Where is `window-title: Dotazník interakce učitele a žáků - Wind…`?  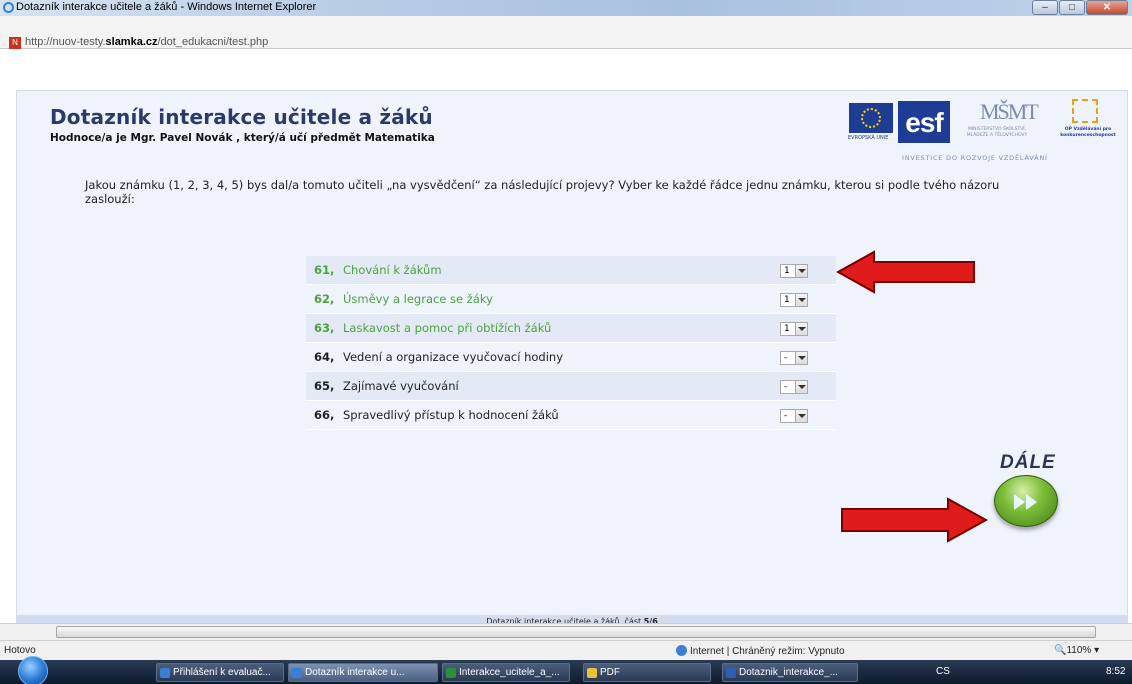
window-title: Dotazník interakce učitele a žáků - Wind… is located at coordinates (166, 7).